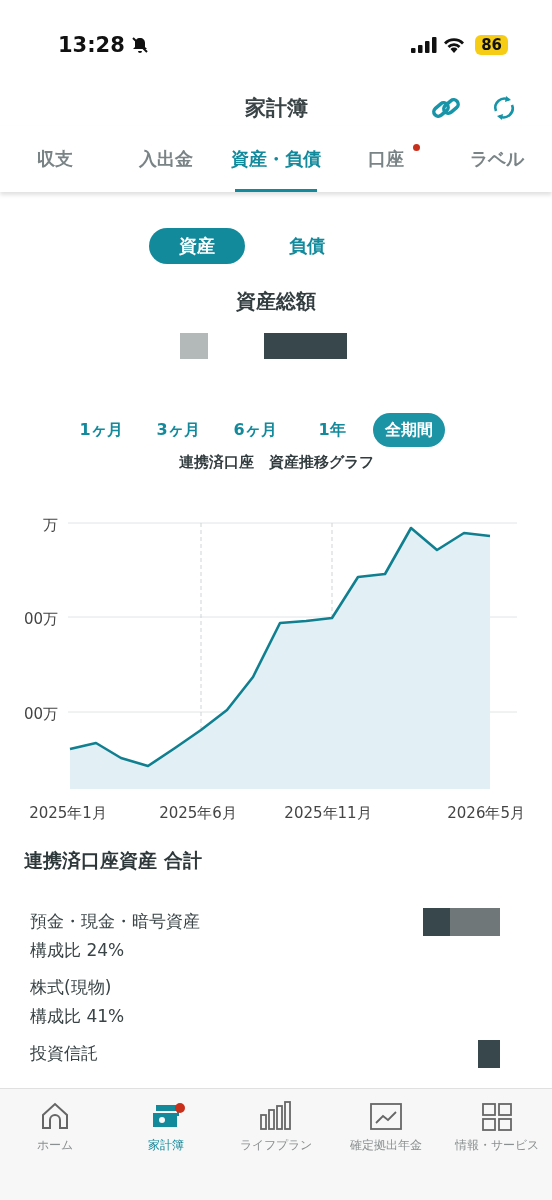  What do you see at coordinates (386, 159) in the screenshot?
I see `tab: 口座` at bounding box center [386, 159].